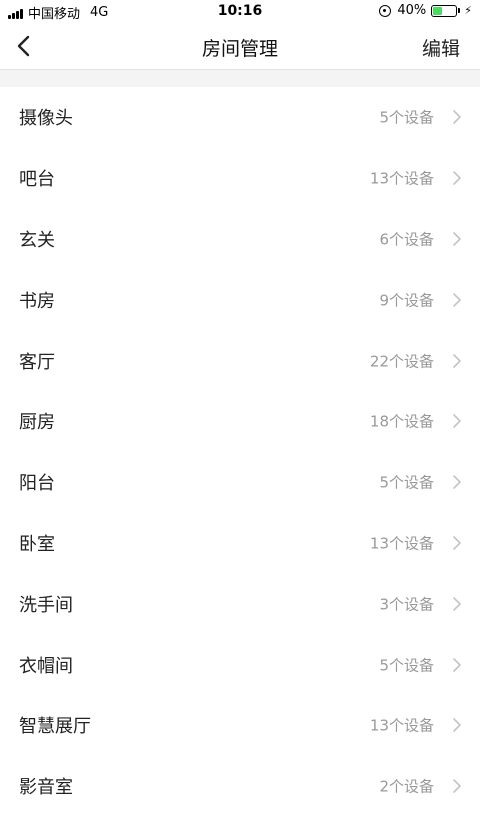  What do you see at coordinates (37, 423) in the screenshot?
I see `room-name: 厨房` at bounding box center [37, 423].